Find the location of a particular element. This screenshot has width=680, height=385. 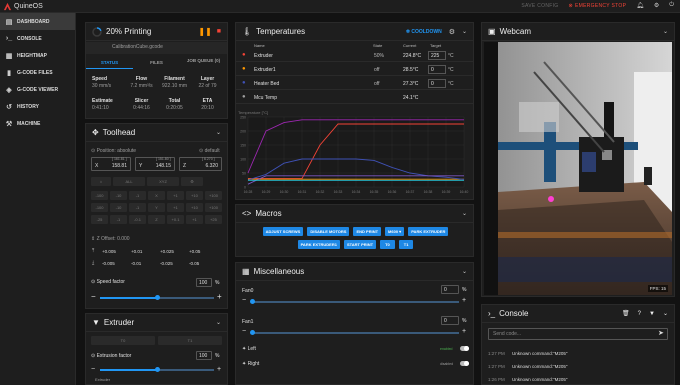

z-offset-button: -0.01 is located at coordinates (136, 263).